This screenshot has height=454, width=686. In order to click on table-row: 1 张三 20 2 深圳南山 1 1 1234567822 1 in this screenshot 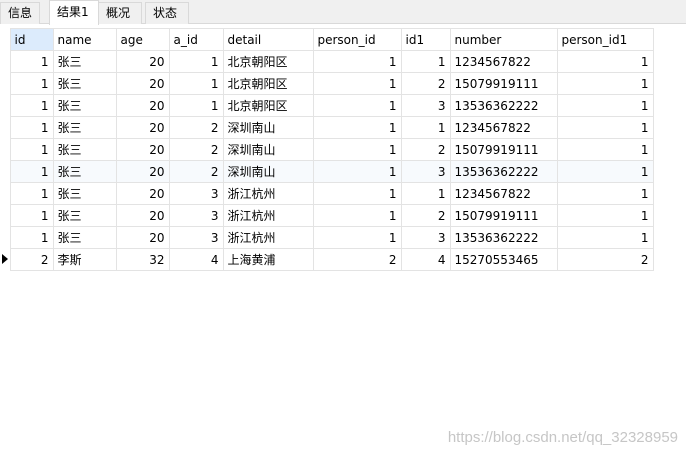, I will do `click(327, 127)`.